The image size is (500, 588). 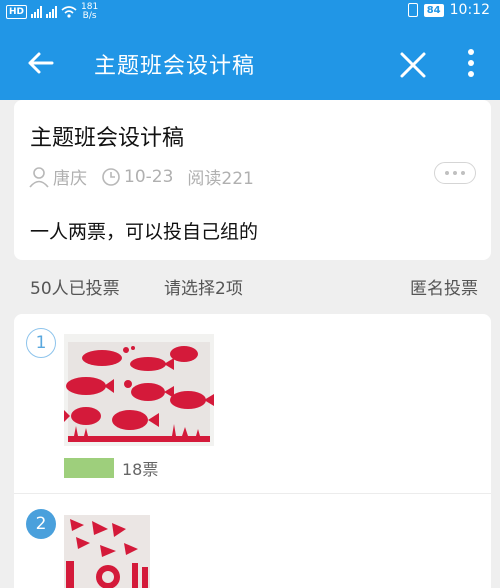 What do you see at coordinates (448, 10) in the screenshot?
I see `status-right: 84 10:12` at bounding box center [448, 10].